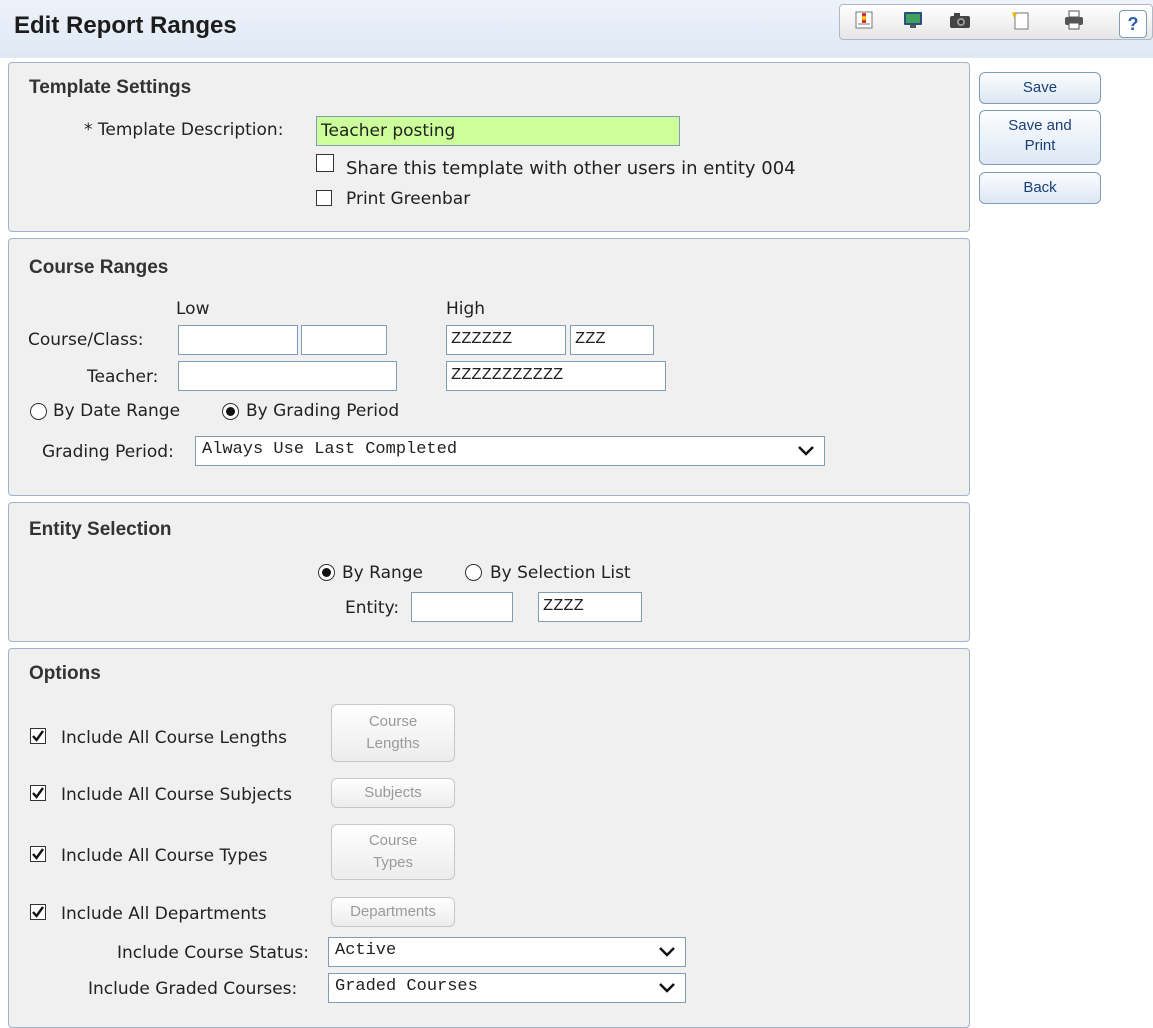 The height and width of the screenshot is (1028, 1153). What do you see at coordinates (174, 738) in the screenshot?
I see `course-lengths-label: Include All Course Lengths` at bounding box center [174, 738].